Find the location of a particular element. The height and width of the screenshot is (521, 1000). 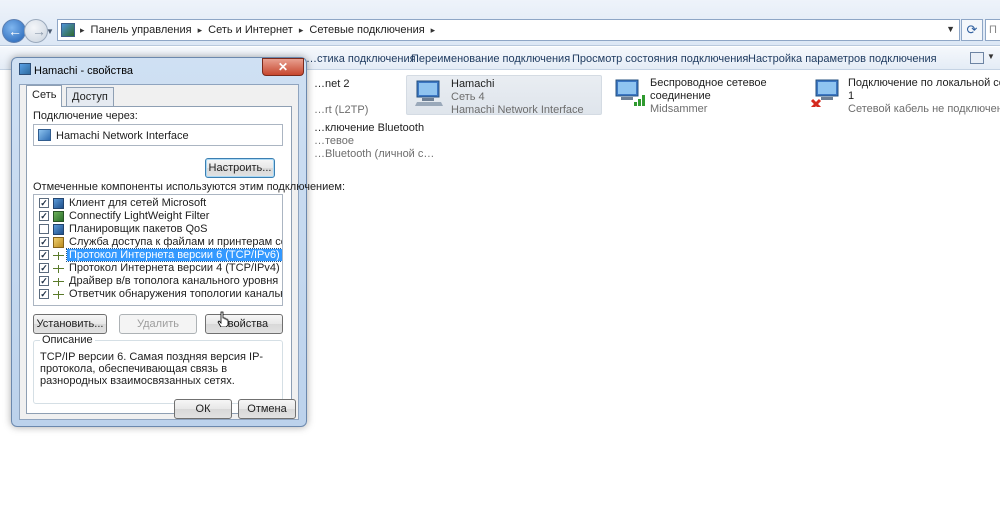

client-icon is located at coordinates (58, 203).